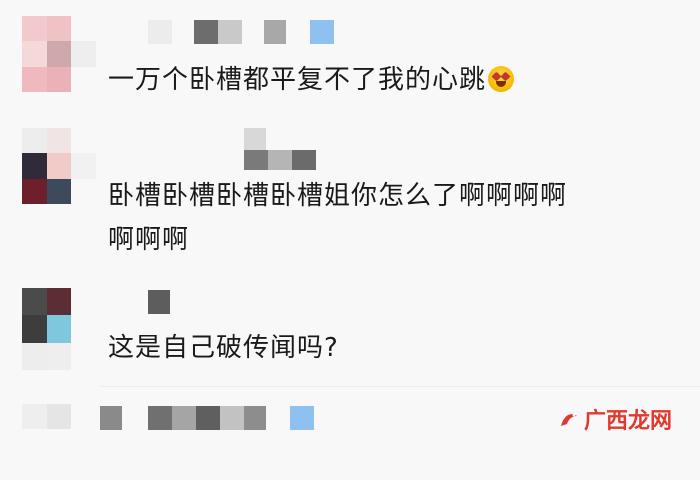 This screenshot has height=480, width=700. I want to click on dragon-logo-icon, so click(568, 419).